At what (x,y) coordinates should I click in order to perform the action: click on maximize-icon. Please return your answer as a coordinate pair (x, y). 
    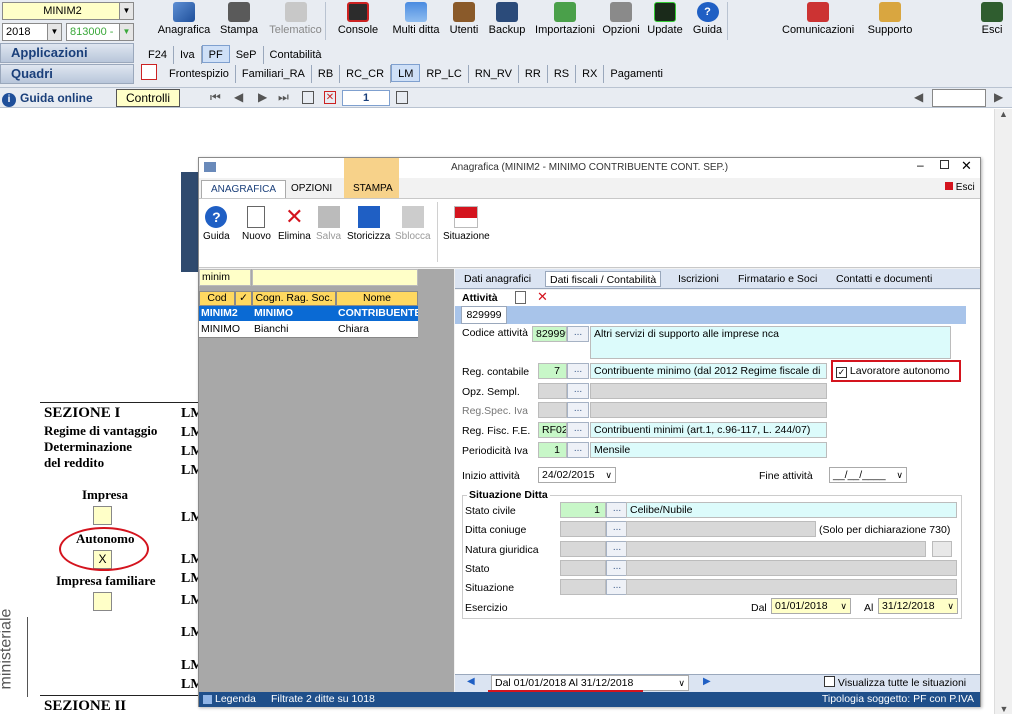
    Looking at the image, I should click on (944, 164).